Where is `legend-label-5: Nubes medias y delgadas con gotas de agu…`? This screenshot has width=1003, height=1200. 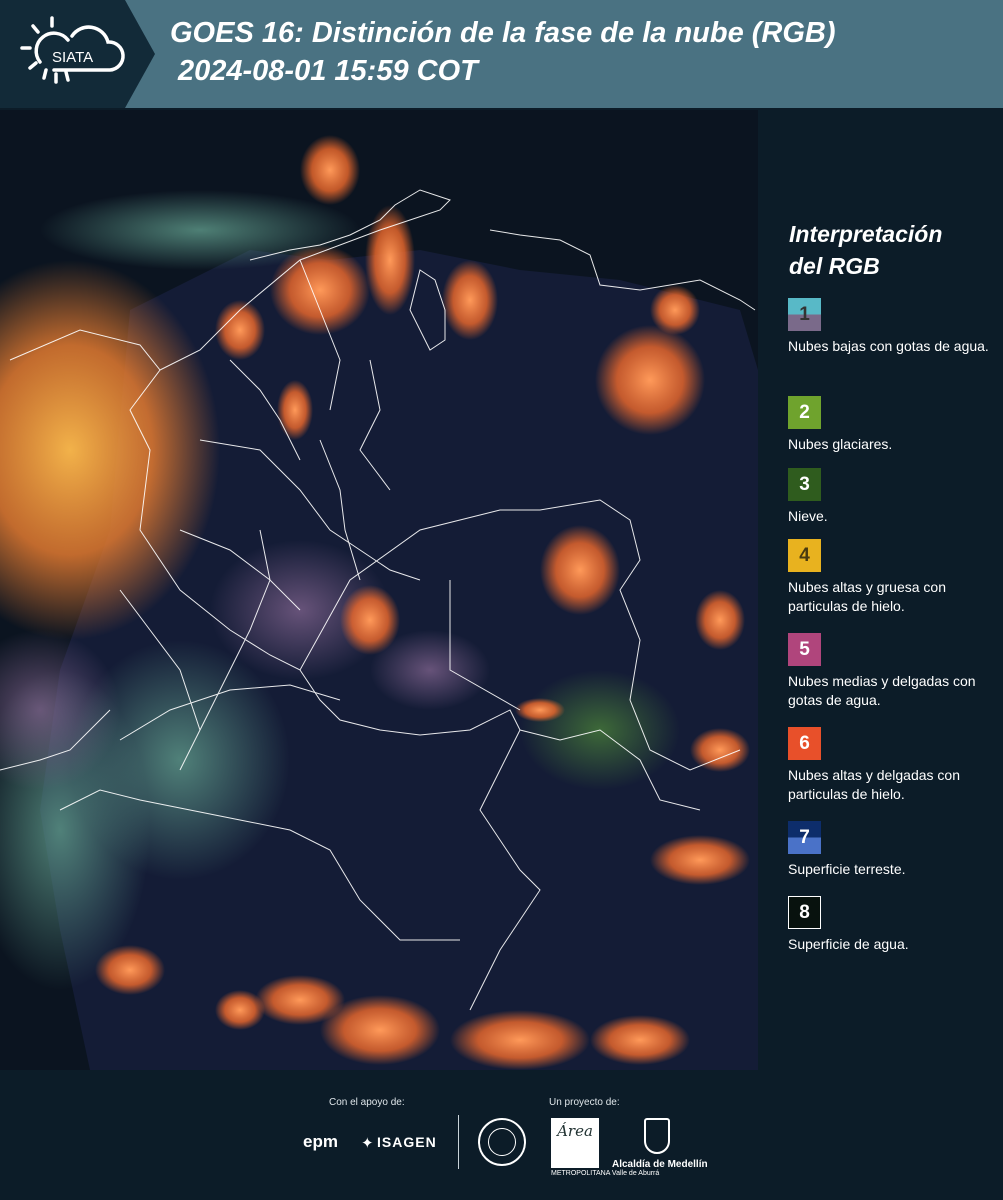
legend-label-5: Nubes medias y delgadas con gotas de agu… is located at coordinates (882, 690).